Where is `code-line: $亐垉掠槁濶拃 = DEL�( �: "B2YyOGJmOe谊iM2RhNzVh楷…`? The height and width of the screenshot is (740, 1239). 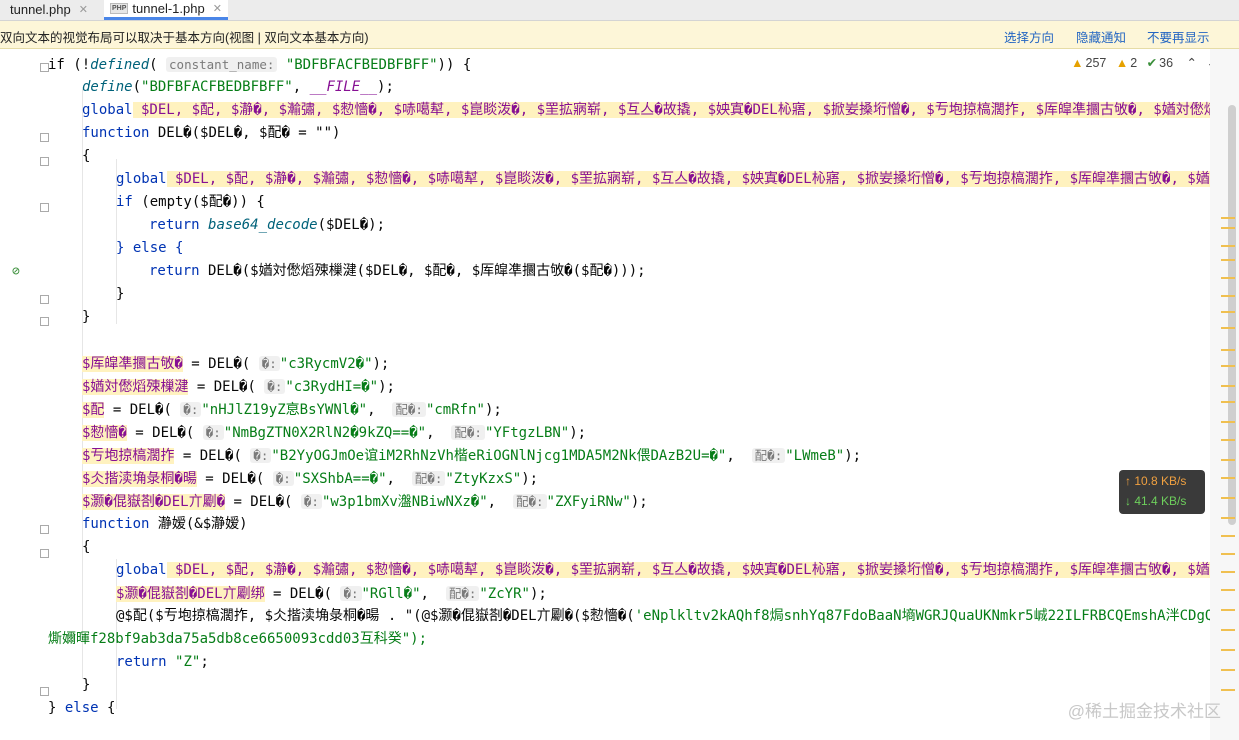 code-line: $亐垉掠槁濶拃 = DEL�( �: "B2YyOGJmOe谊iM2RhNzVh楷… is located at coordinates (472, 456).